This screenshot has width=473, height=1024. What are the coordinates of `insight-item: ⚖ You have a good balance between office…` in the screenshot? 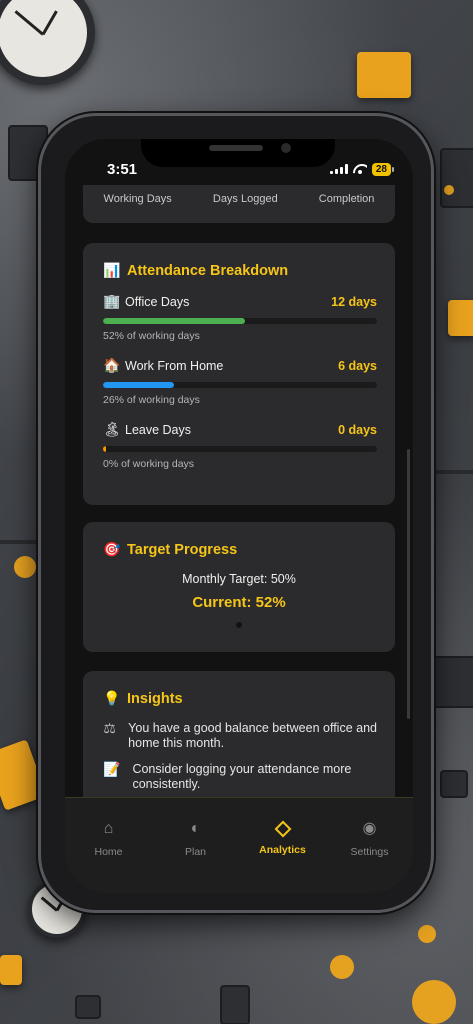 It's located at (243, 736).